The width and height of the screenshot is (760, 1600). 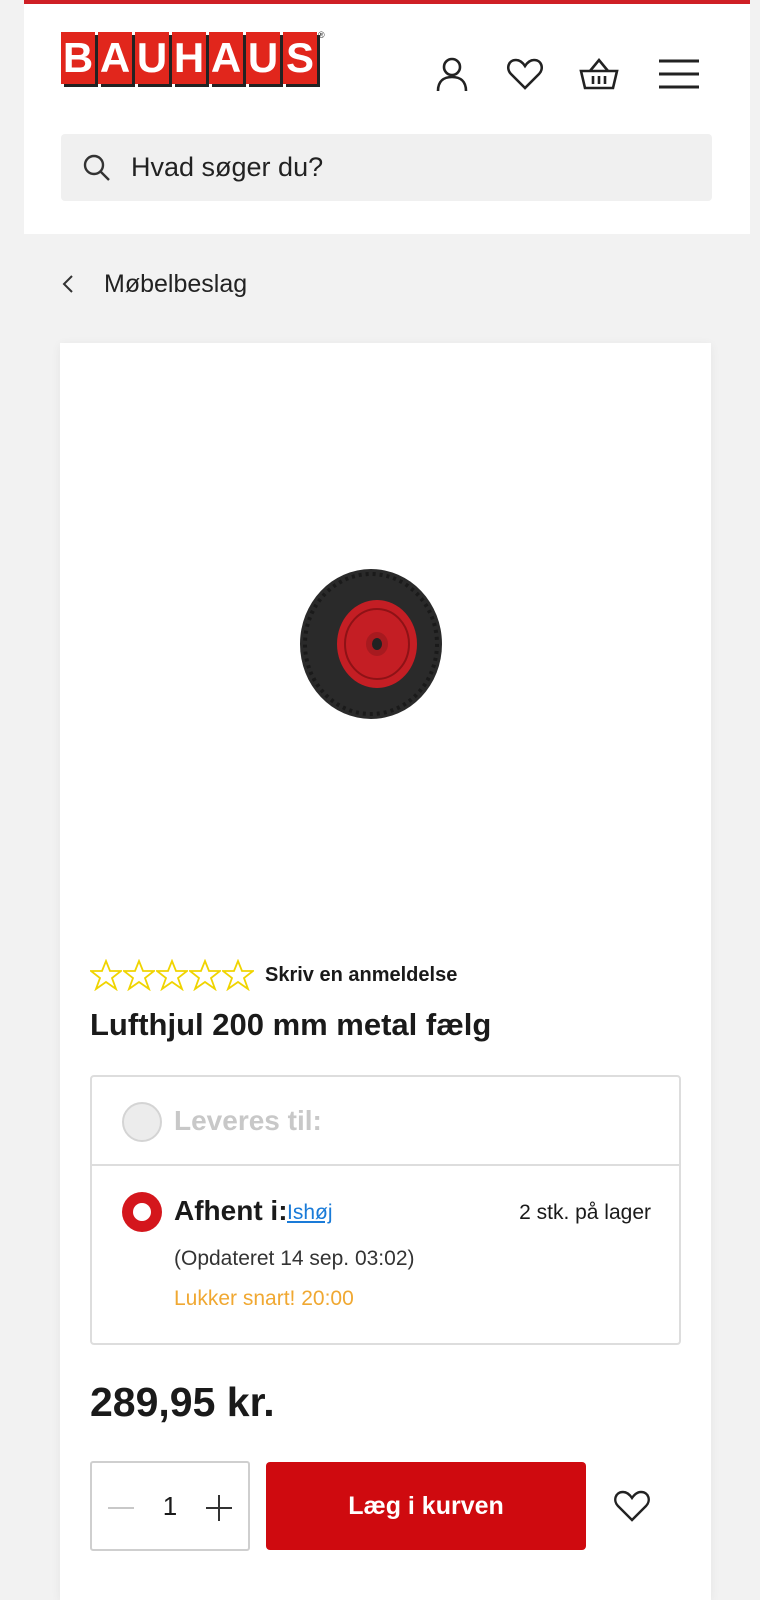 I want to click on pickup-radio, so click(x=142, y=1212).